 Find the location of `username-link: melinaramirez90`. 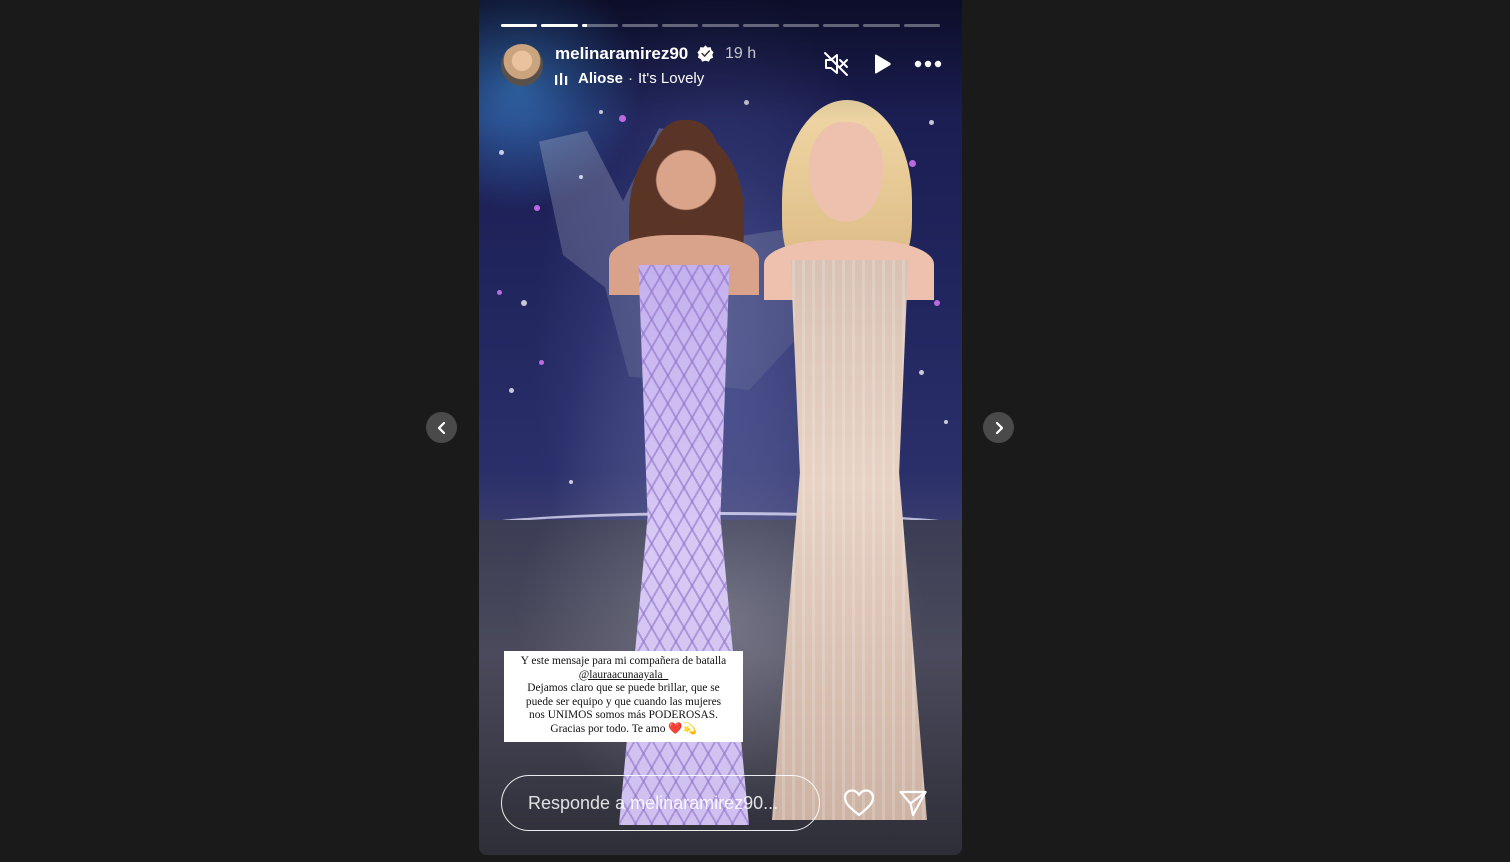

username-link: melinaramirez90 is located at coordinates (621, 54).